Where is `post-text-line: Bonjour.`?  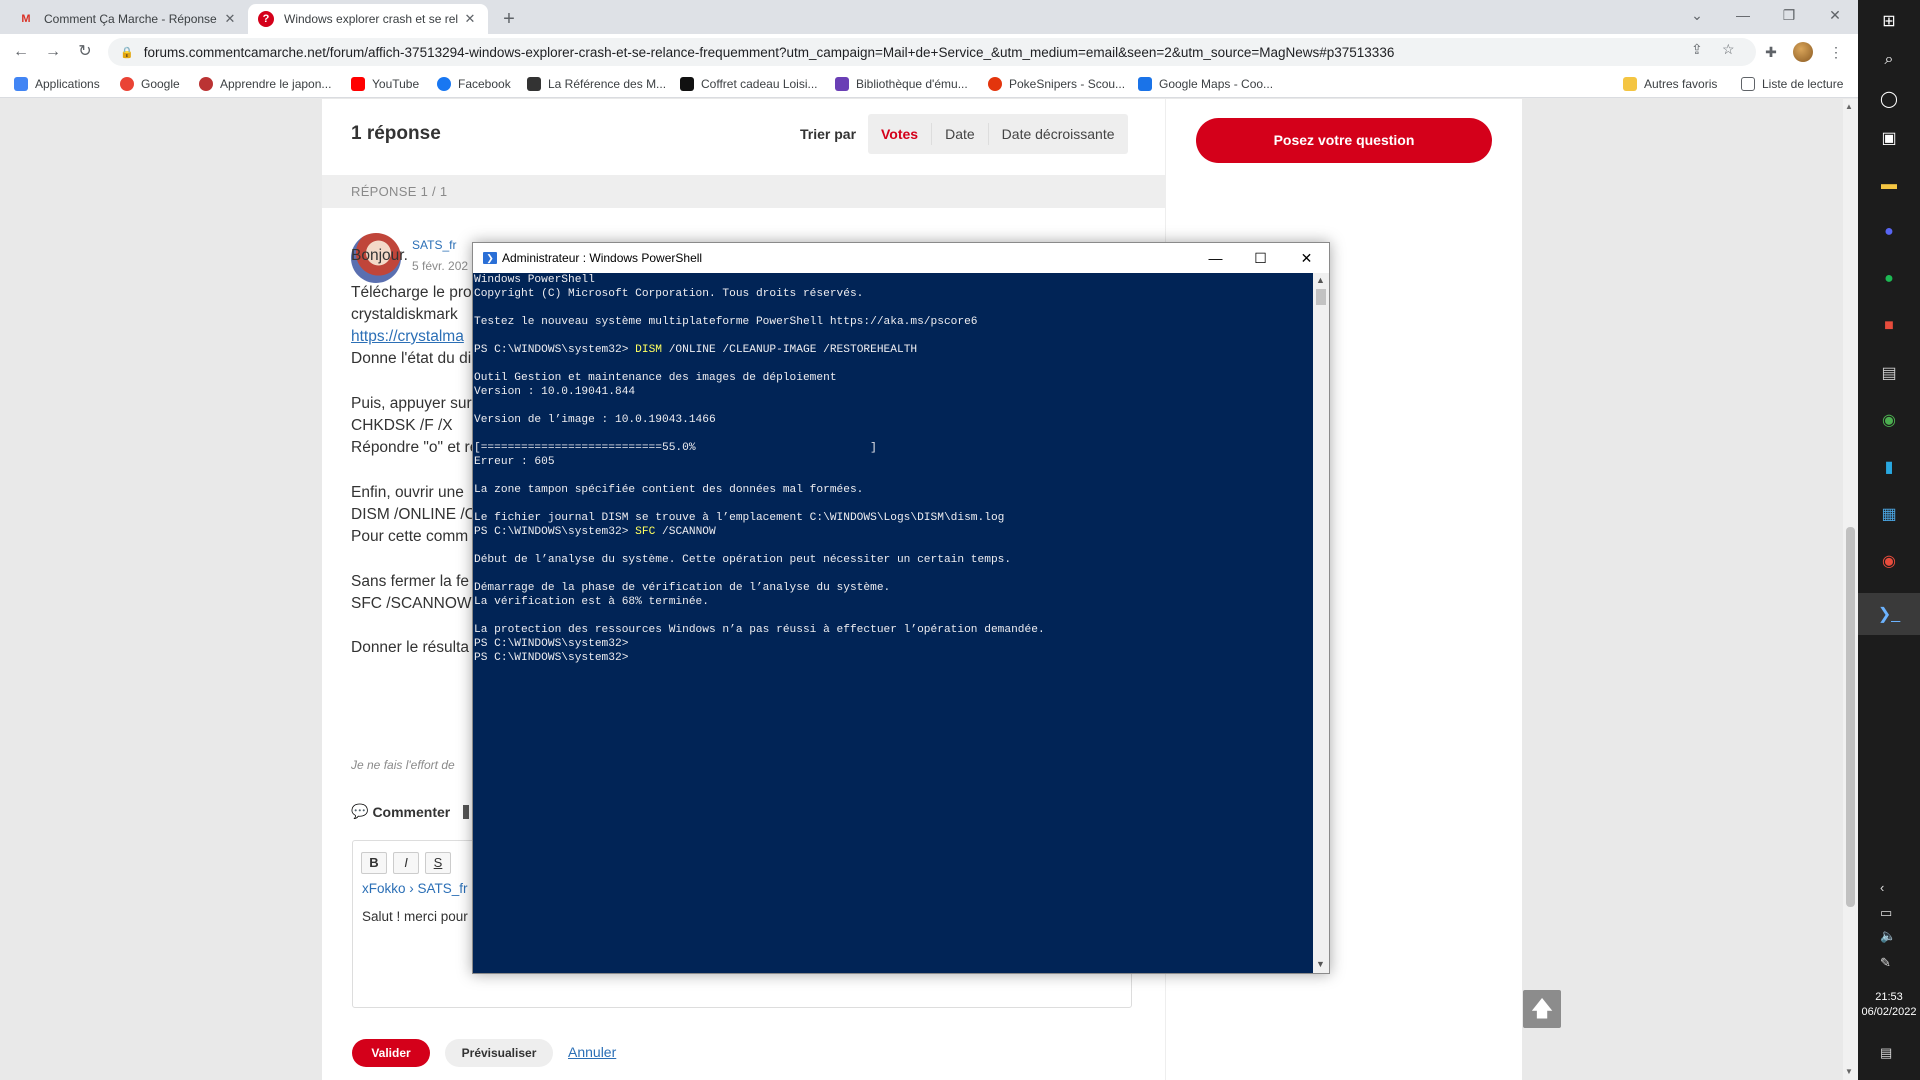
post-text-line: Bonjour. is located at coordinates (379, 255).